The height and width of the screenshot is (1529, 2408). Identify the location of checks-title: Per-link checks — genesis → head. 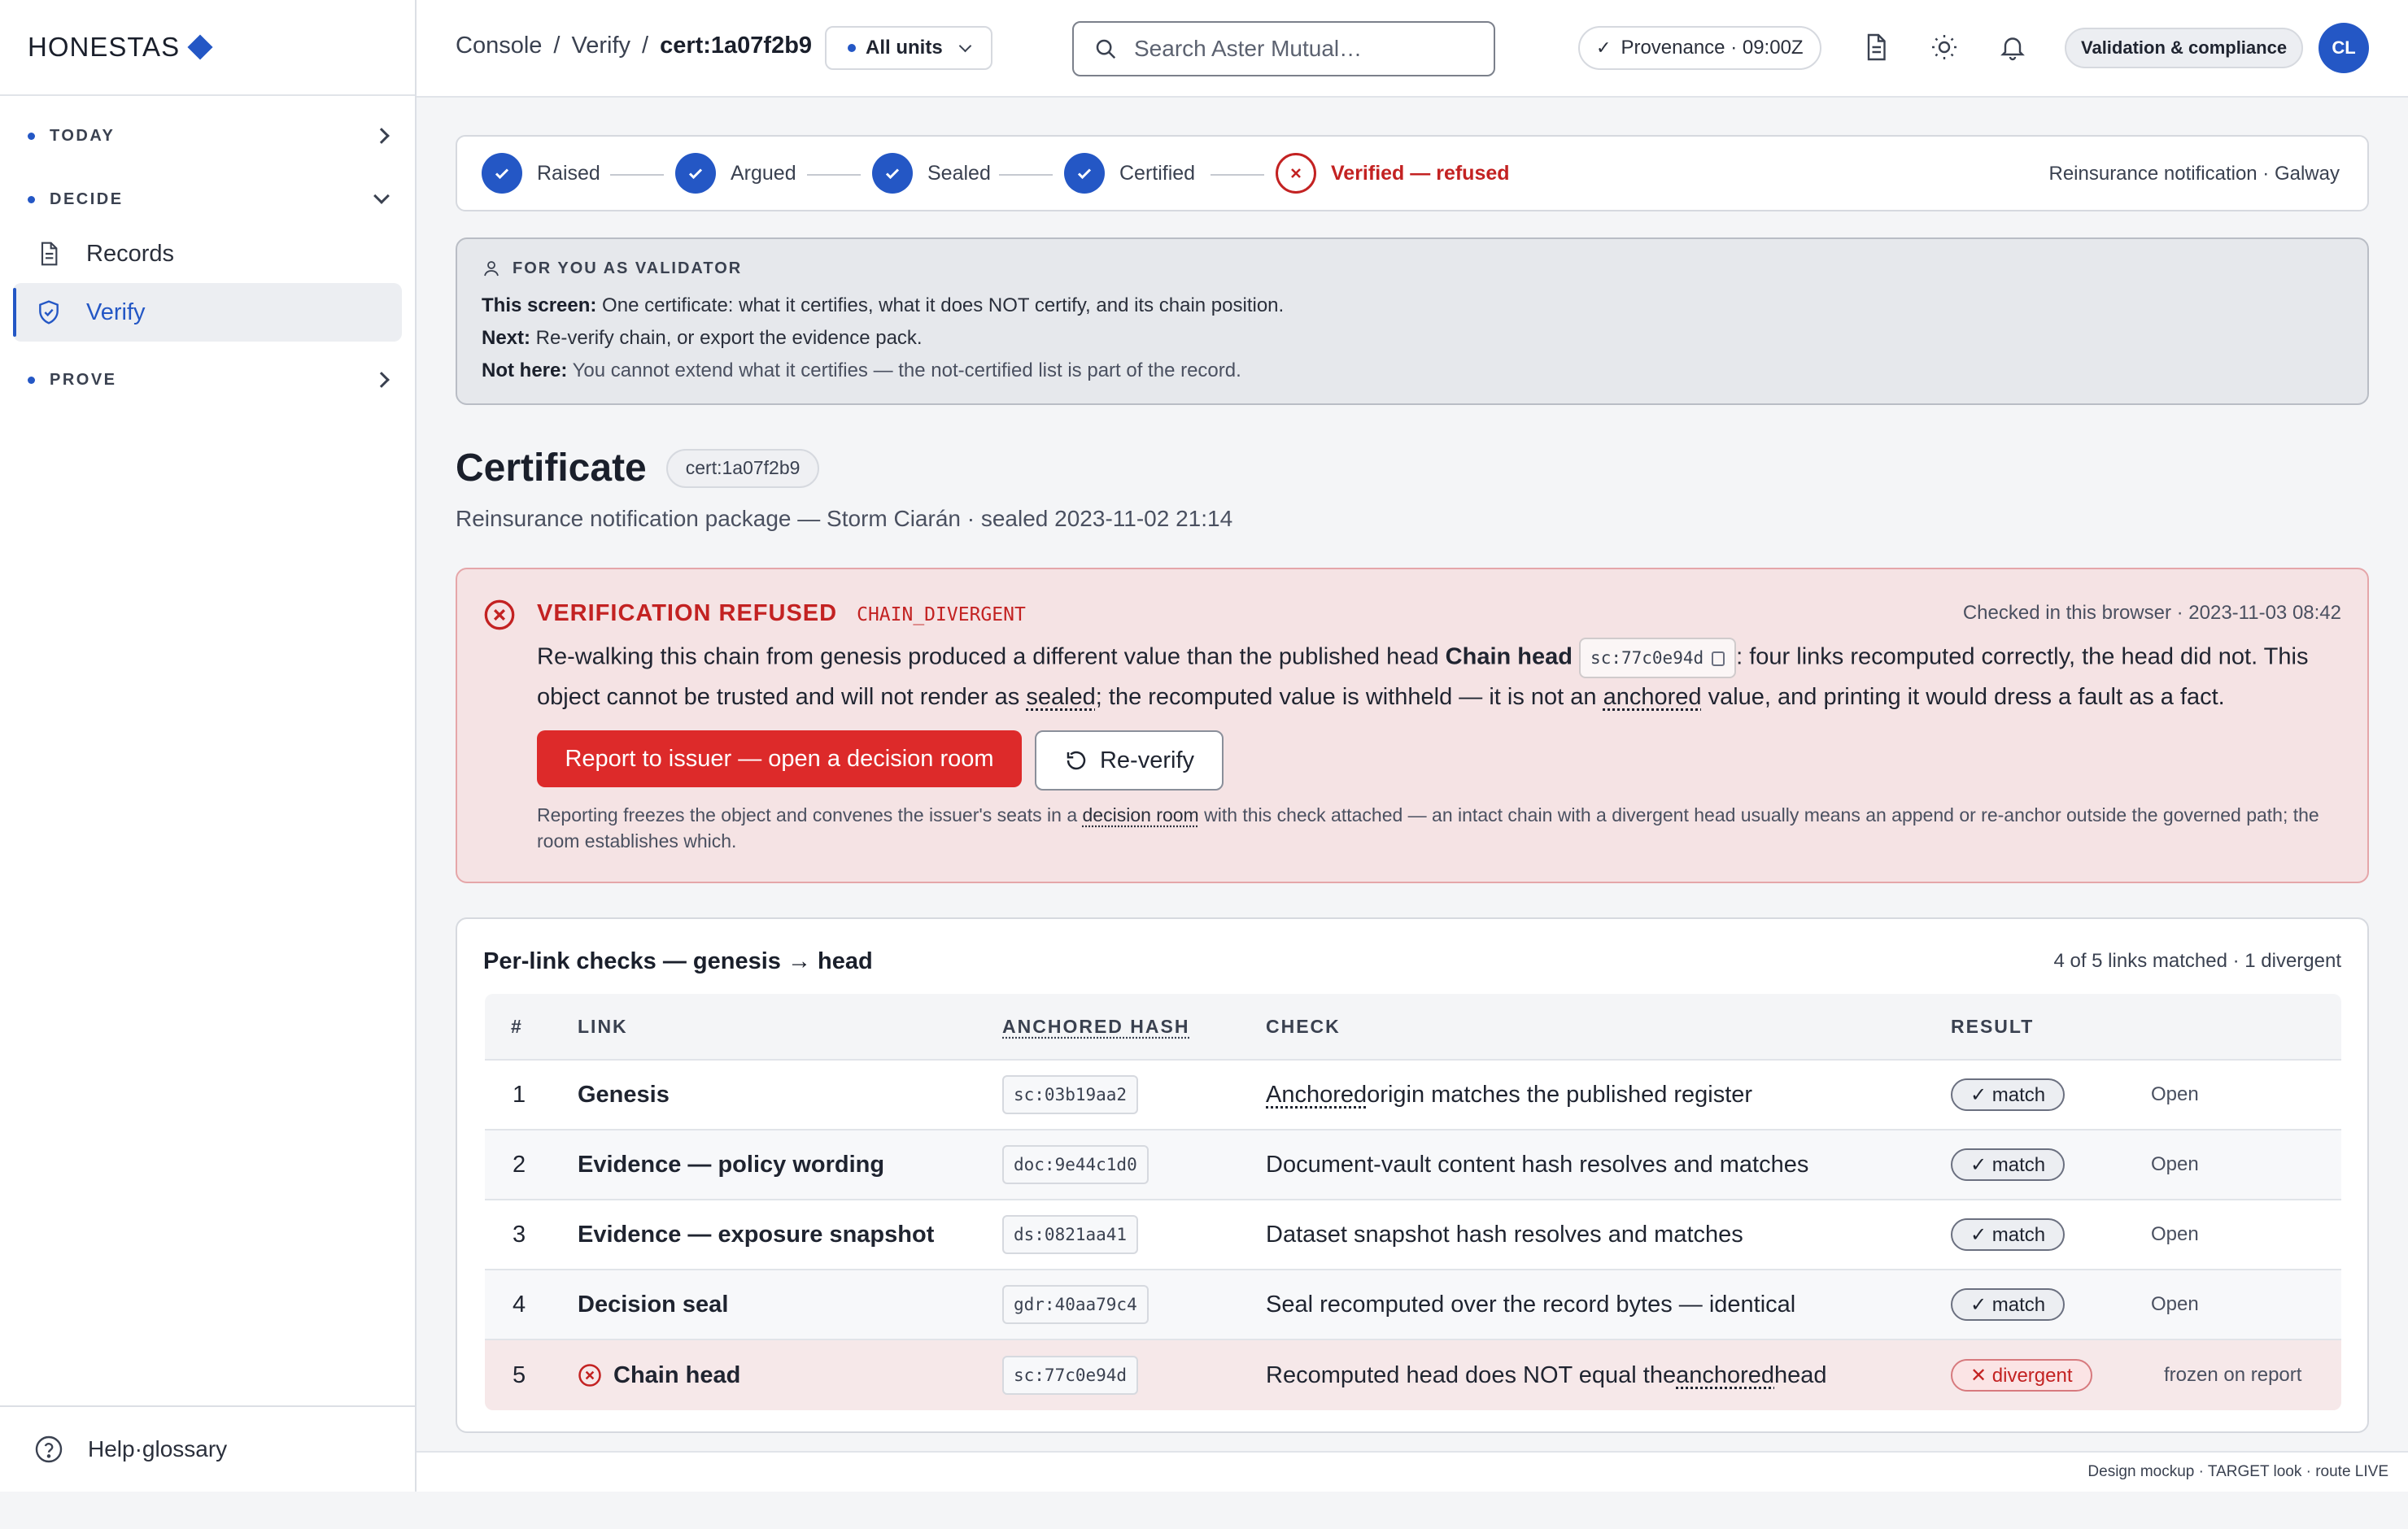
(678, 961).